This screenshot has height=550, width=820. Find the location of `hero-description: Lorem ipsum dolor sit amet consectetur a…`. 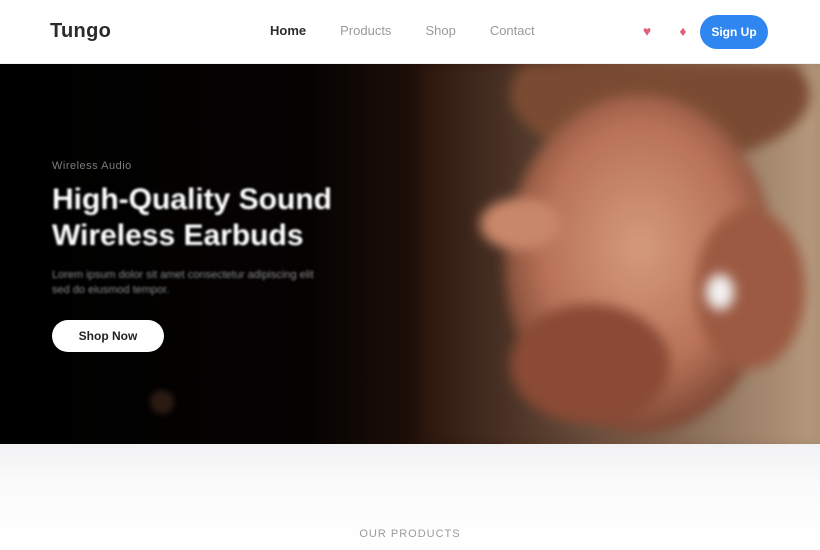

hero-description: Lorem ipsum dolor sit amet consectetur a… is located at coordinates (183, 282).